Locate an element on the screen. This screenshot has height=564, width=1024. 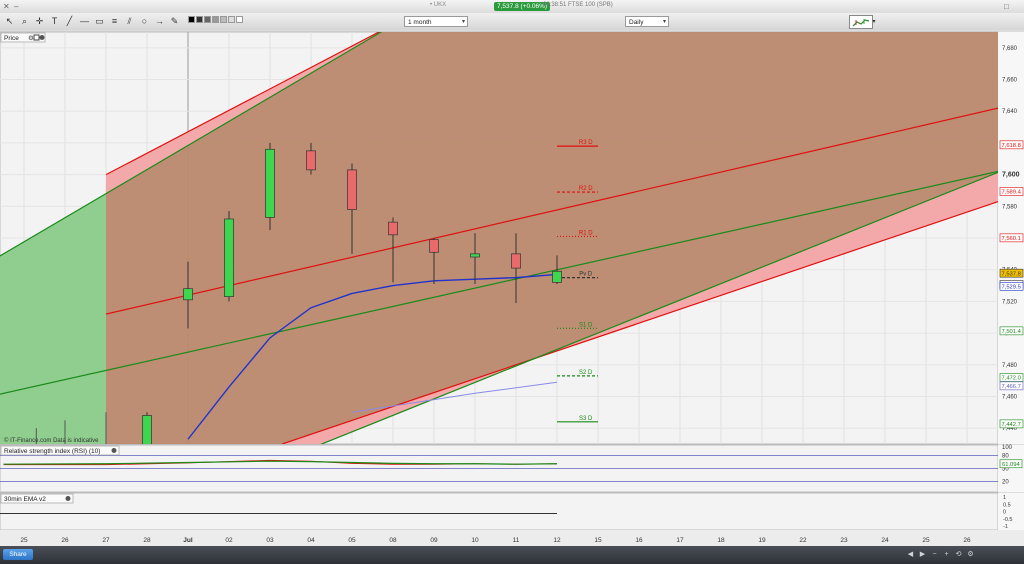
ema-panel is located at coordinates (499, 511).